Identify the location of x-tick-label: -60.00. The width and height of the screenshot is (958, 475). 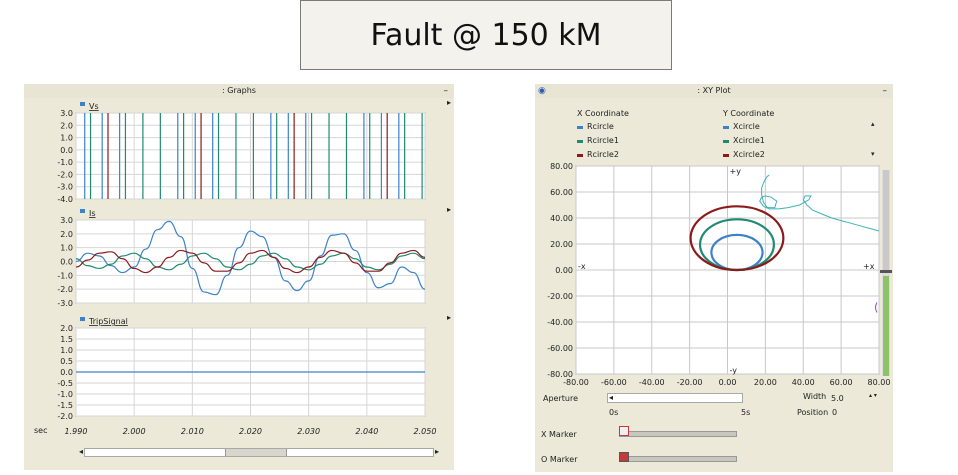
(614, 382).